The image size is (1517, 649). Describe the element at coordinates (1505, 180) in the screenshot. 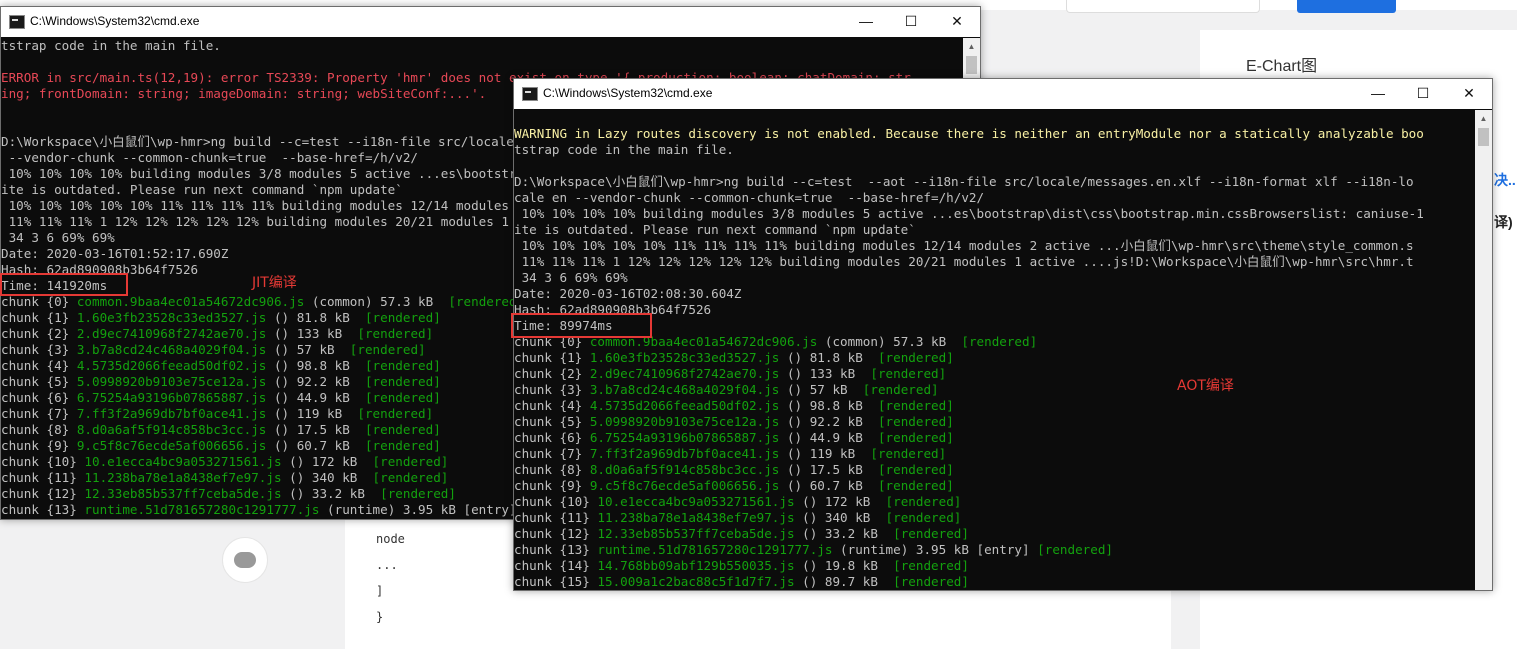

I see `partial-link-text: 决..` at that location.